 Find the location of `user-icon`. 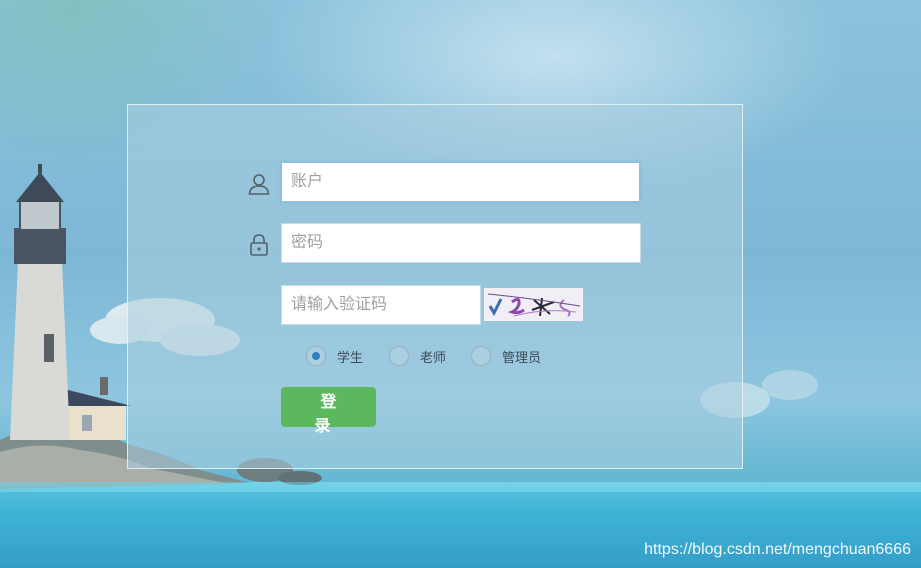

user-icon is located at coordinates (259, 184).